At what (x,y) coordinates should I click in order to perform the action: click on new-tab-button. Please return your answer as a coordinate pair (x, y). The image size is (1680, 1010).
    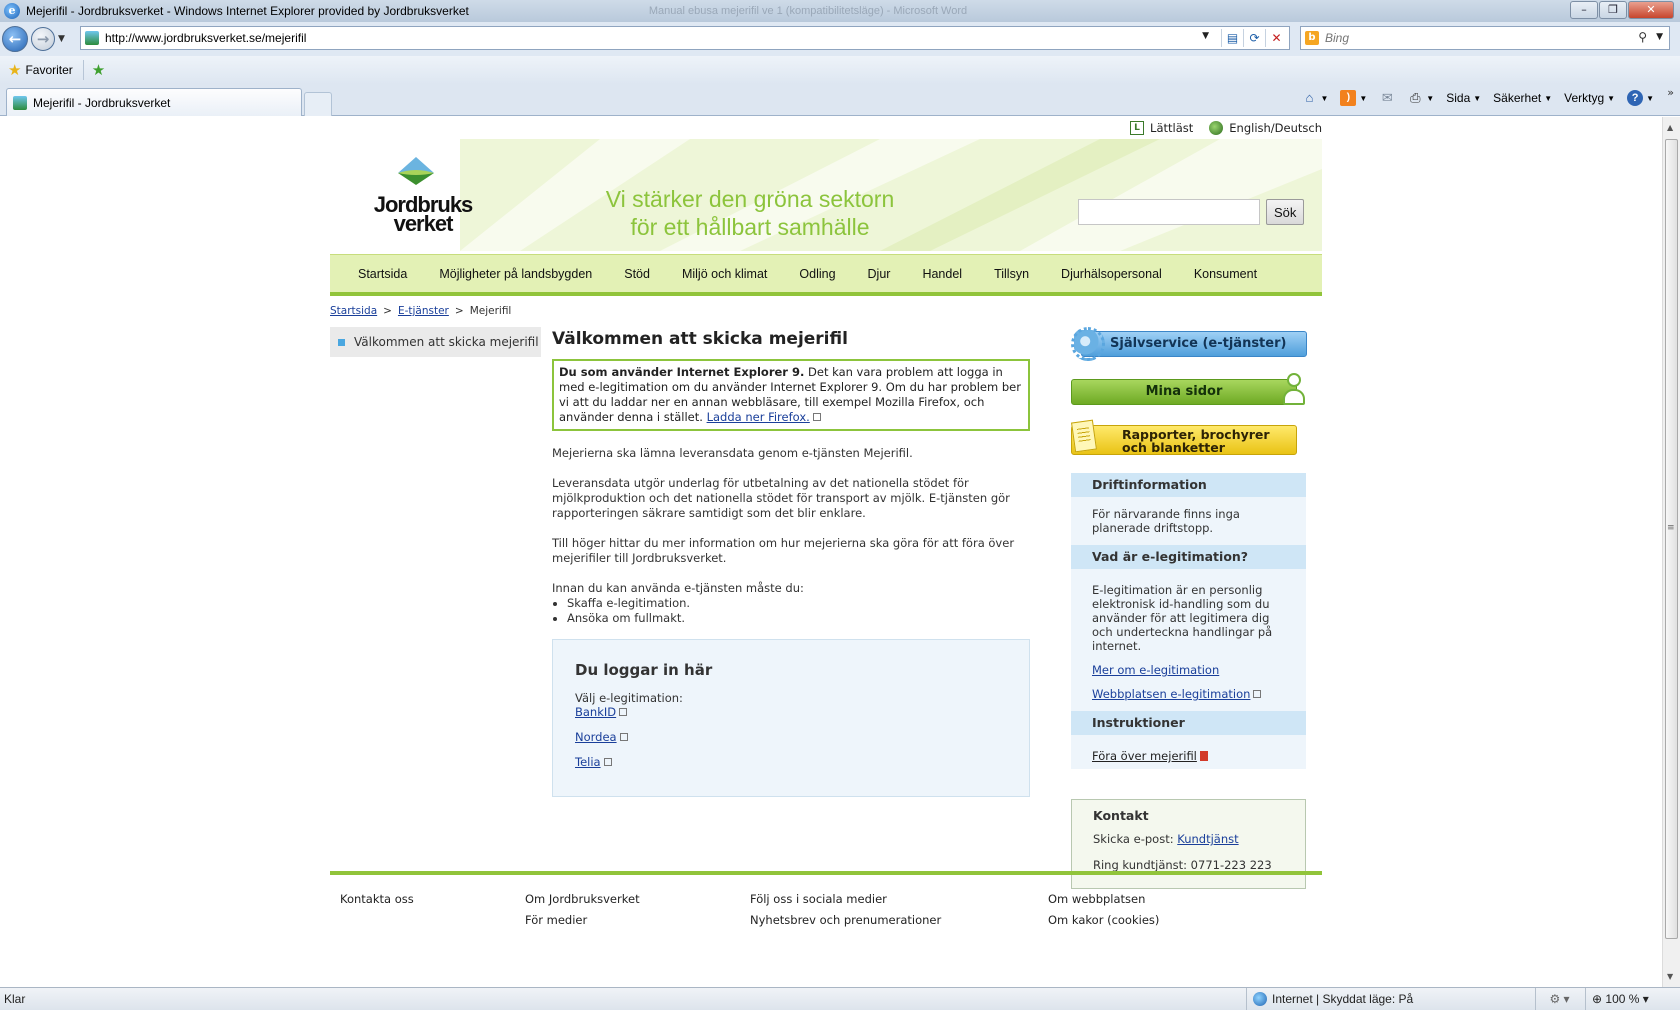
    Looking at the image, I should click on (318, 104).